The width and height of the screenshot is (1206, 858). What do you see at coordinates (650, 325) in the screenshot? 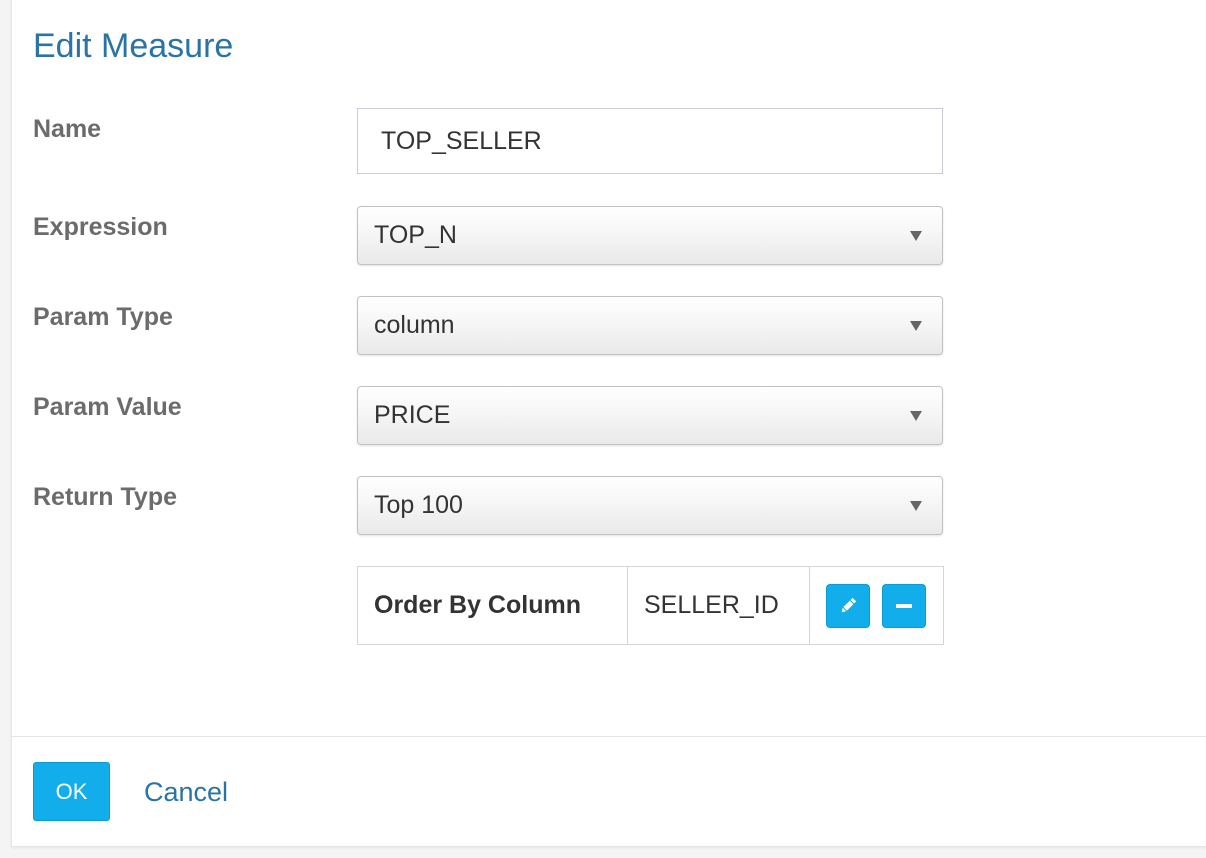
I see `param-type-select: column` at bounding box center [650, 325].